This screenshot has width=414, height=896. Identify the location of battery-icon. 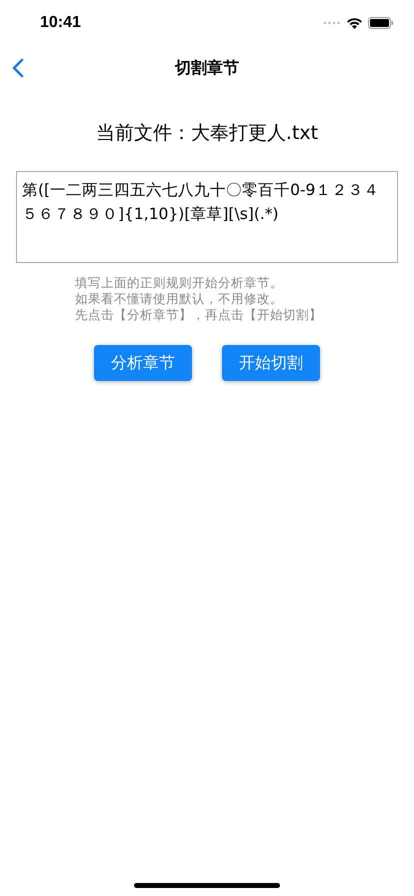
(381, 23).